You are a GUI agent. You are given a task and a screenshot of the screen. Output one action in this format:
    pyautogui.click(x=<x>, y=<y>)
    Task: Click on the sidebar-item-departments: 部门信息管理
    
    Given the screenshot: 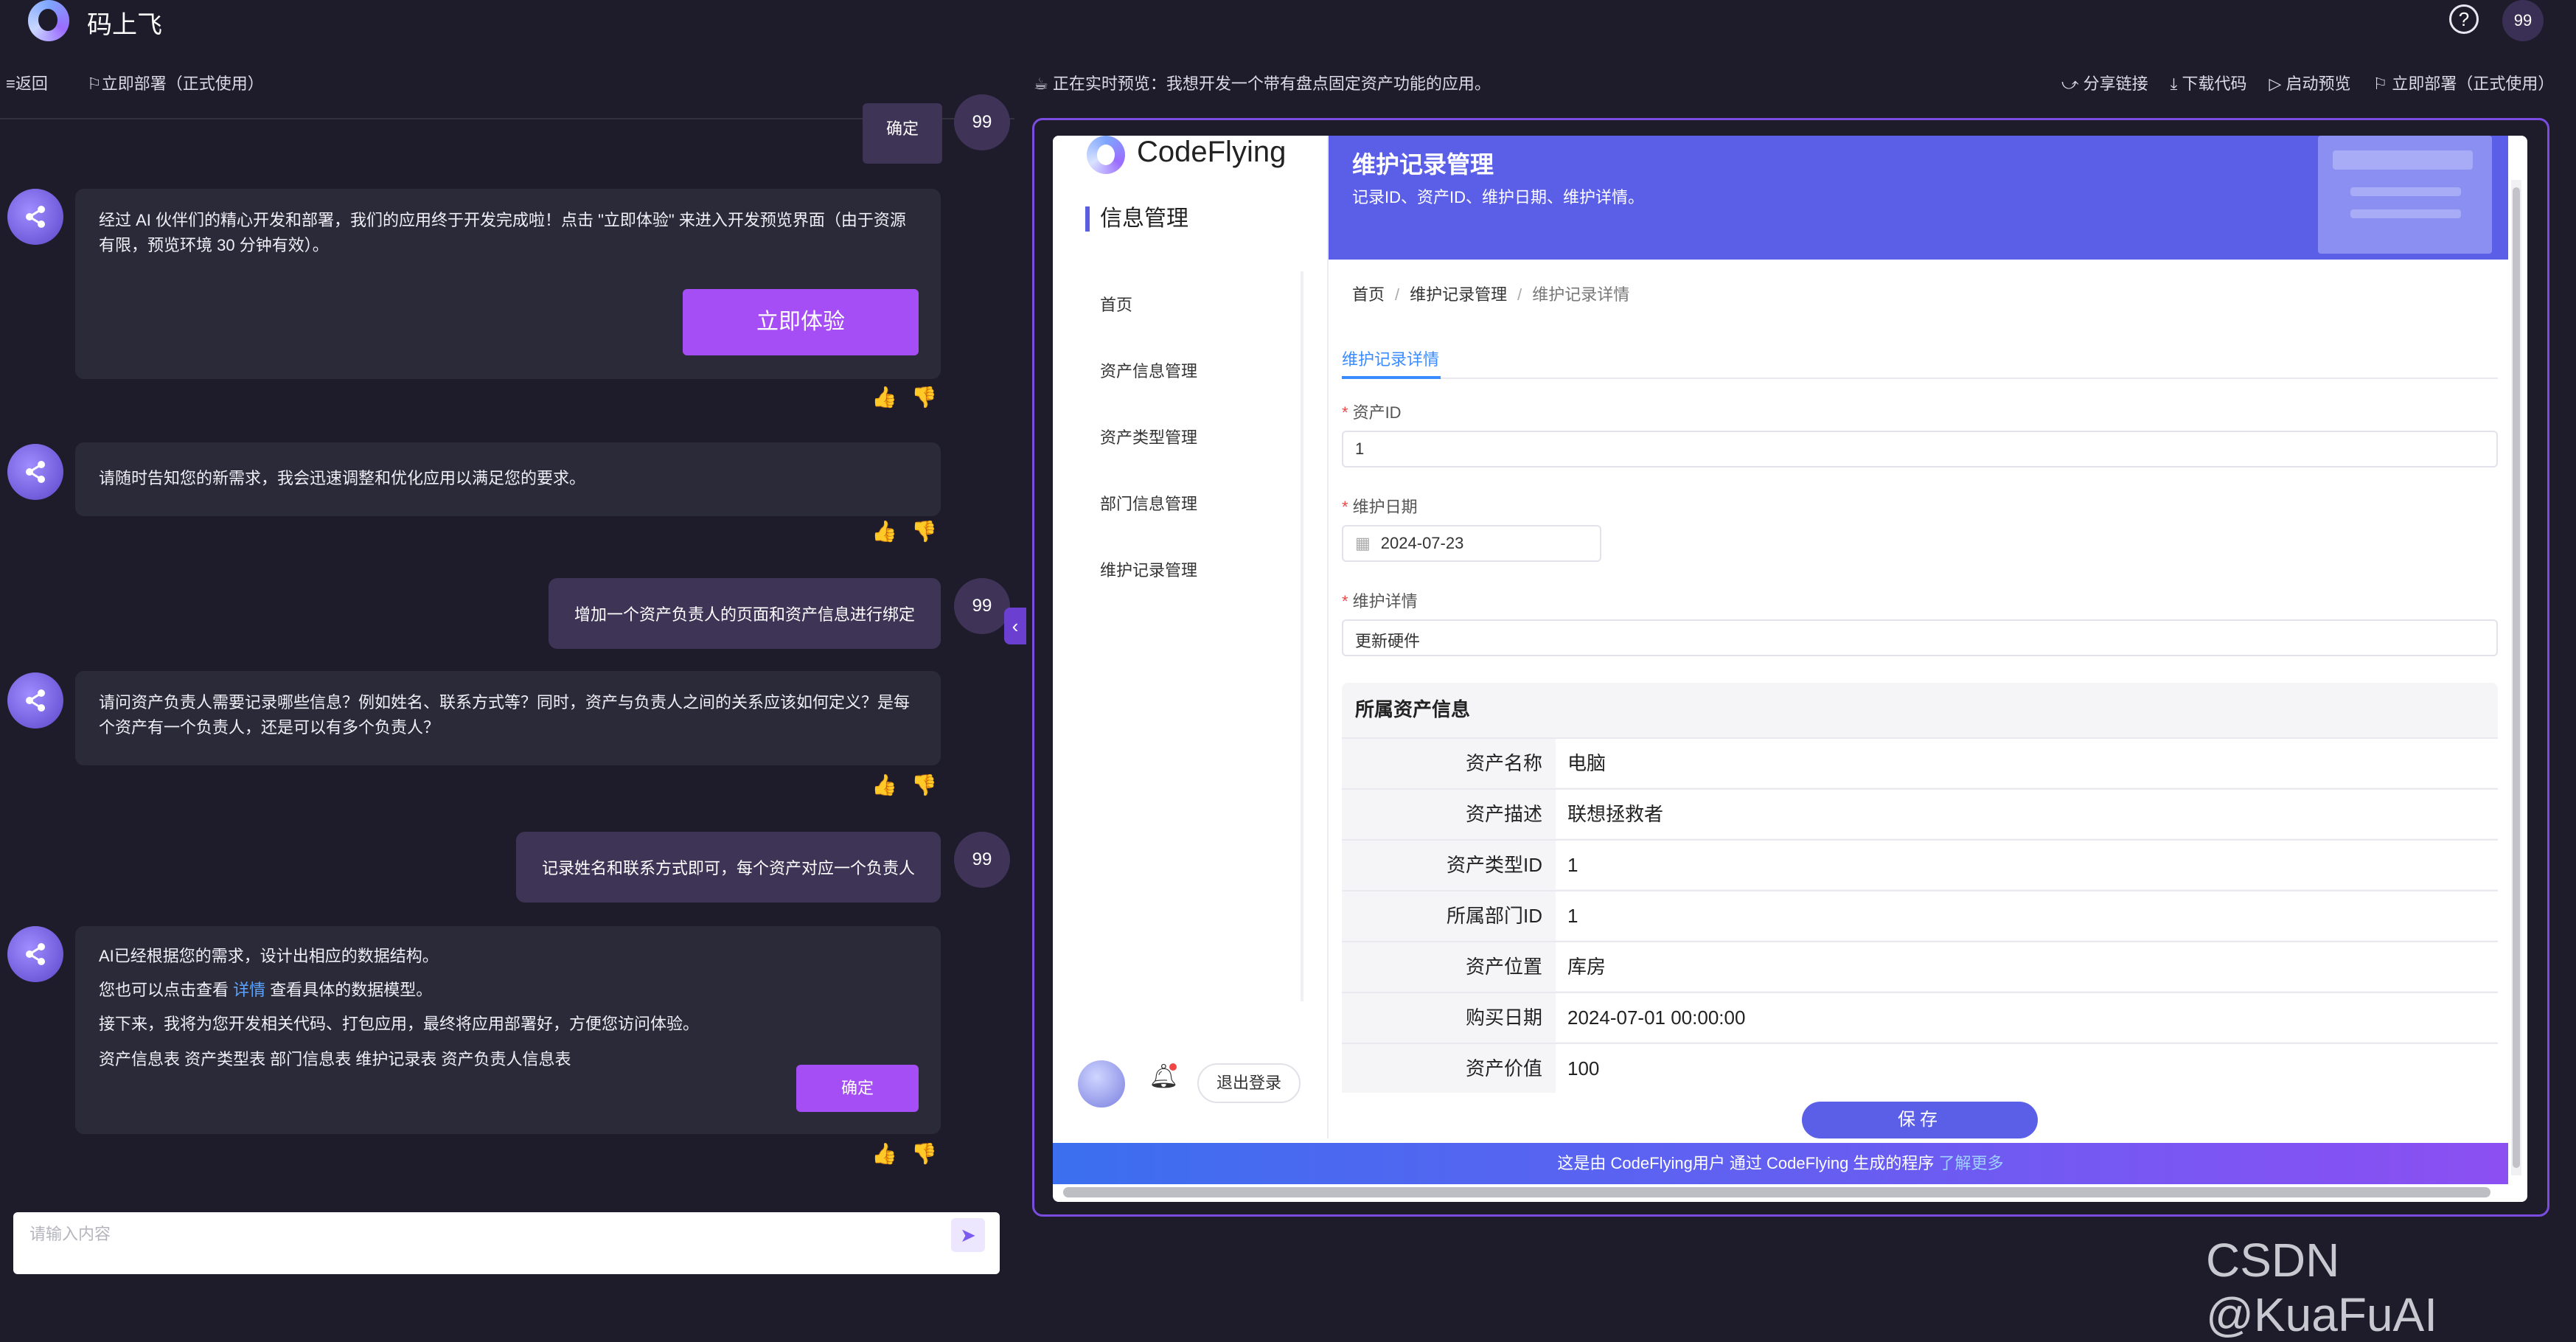 What is the action you would take?
    pyautogui.click(x=1148, y=503)
    